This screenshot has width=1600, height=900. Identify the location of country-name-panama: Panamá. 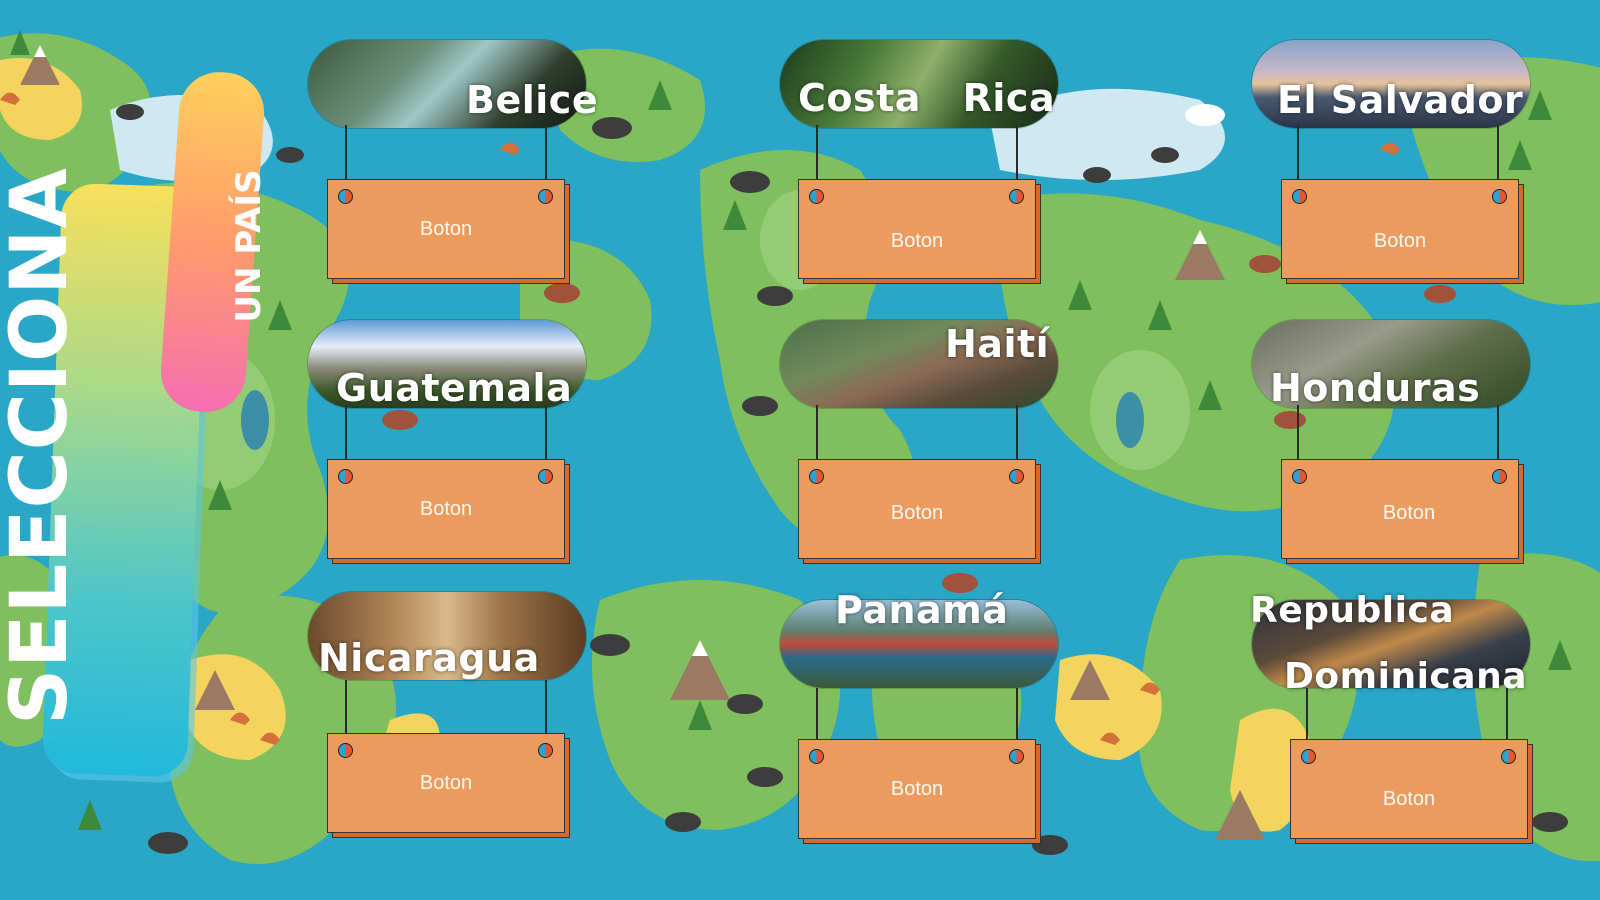
(922, 610).